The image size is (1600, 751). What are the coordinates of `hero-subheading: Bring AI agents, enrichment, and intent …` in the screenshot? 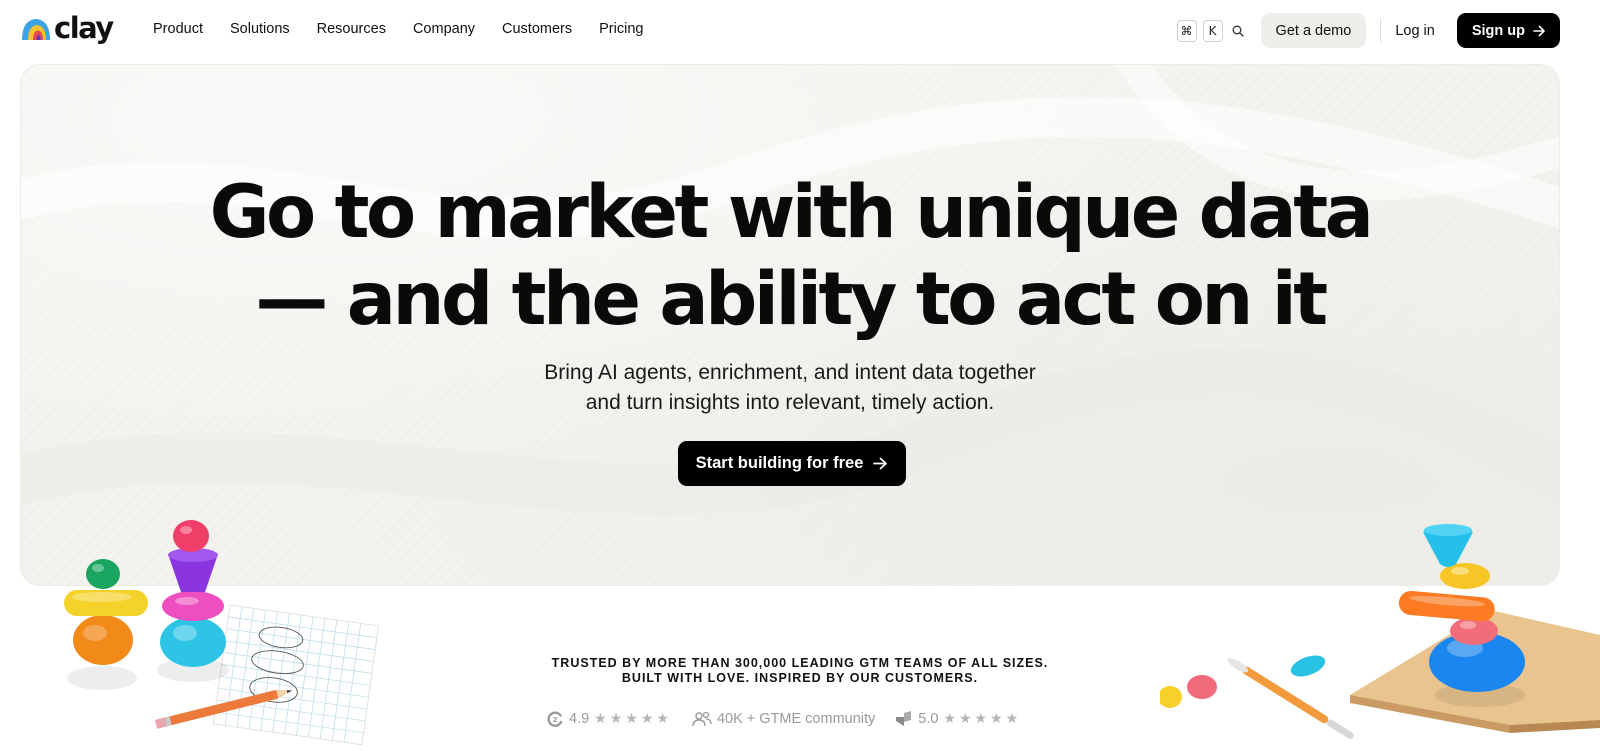 It's located at (790, 388).